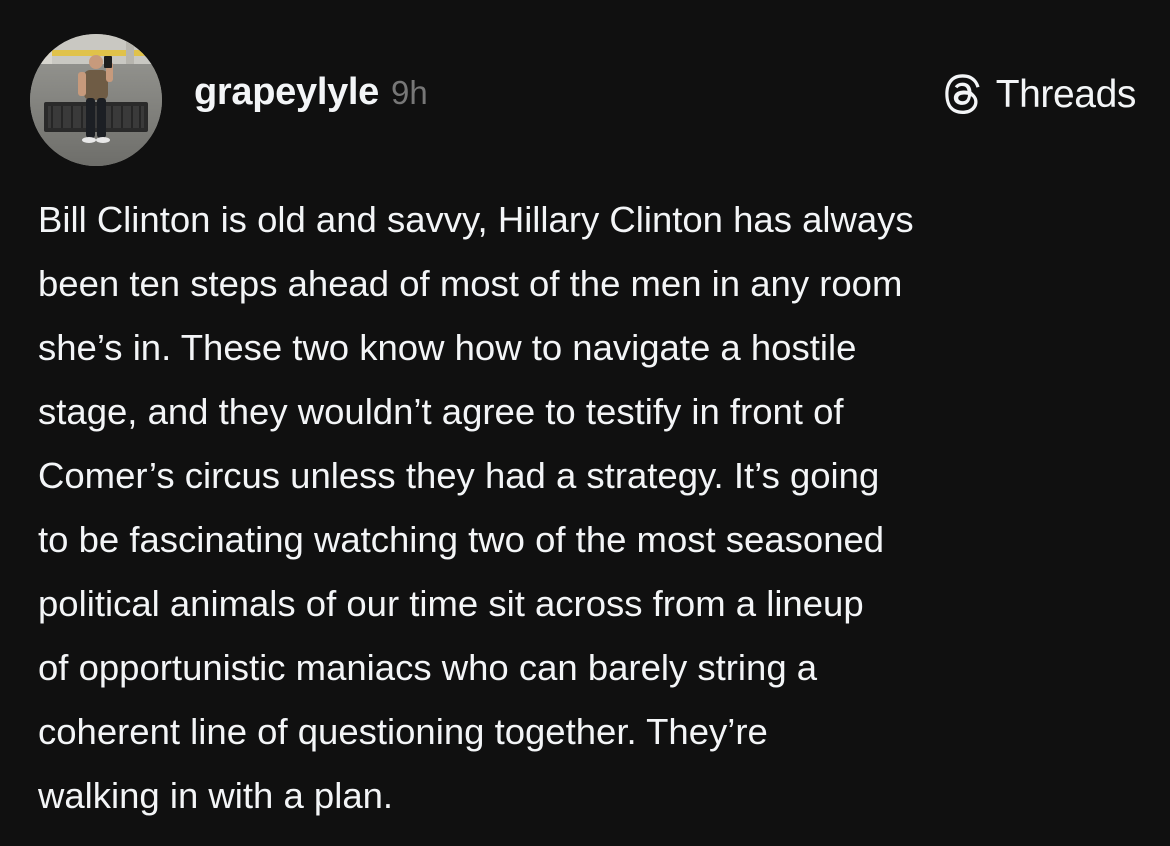 Image resolution: width=1170 pixels, height=846 pixels. Describe the element at coordinates (1066, 94) in the screenshot. I see `brand-label: Threads` at that location.